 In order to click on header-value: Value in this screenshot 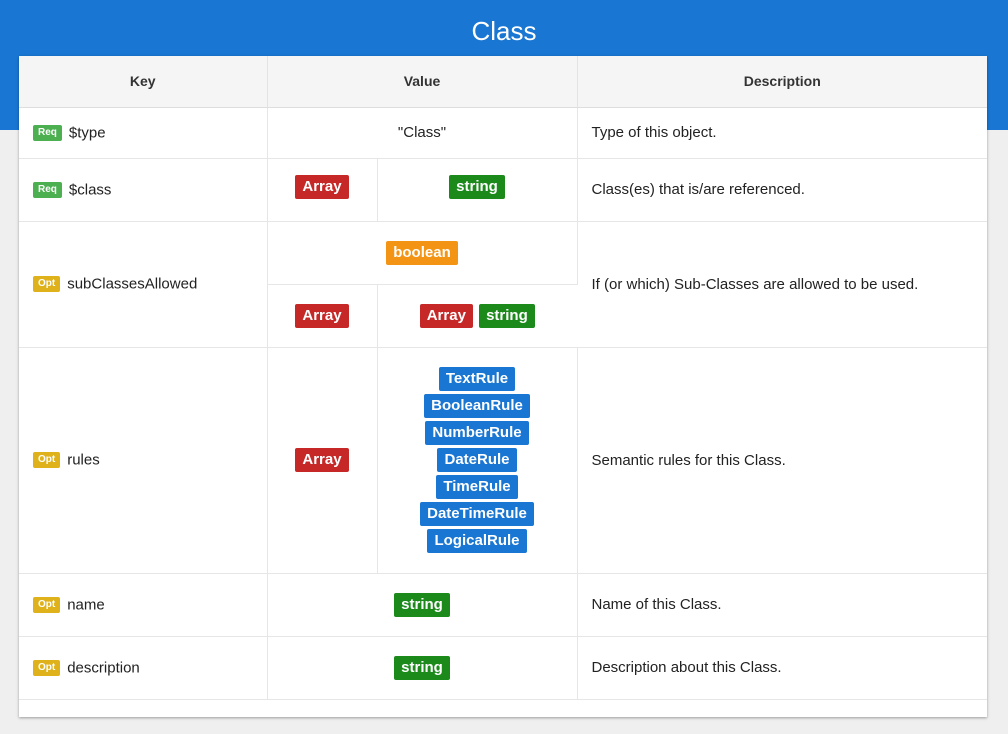, I will do `click(422, 82)`.